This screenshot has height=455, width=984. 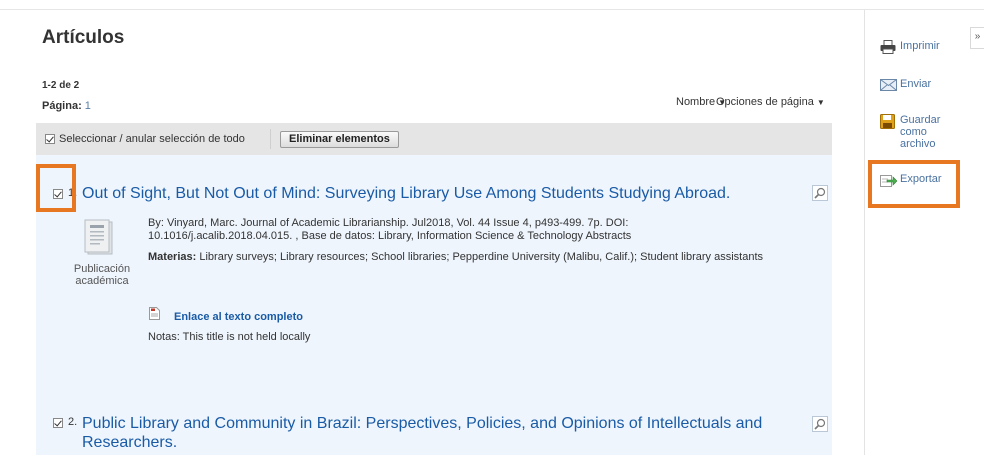 What do you see at coordinates (56, 188) in the screenshot?
I see `checkbox-highlight-box` at bounding box center [56, 188].